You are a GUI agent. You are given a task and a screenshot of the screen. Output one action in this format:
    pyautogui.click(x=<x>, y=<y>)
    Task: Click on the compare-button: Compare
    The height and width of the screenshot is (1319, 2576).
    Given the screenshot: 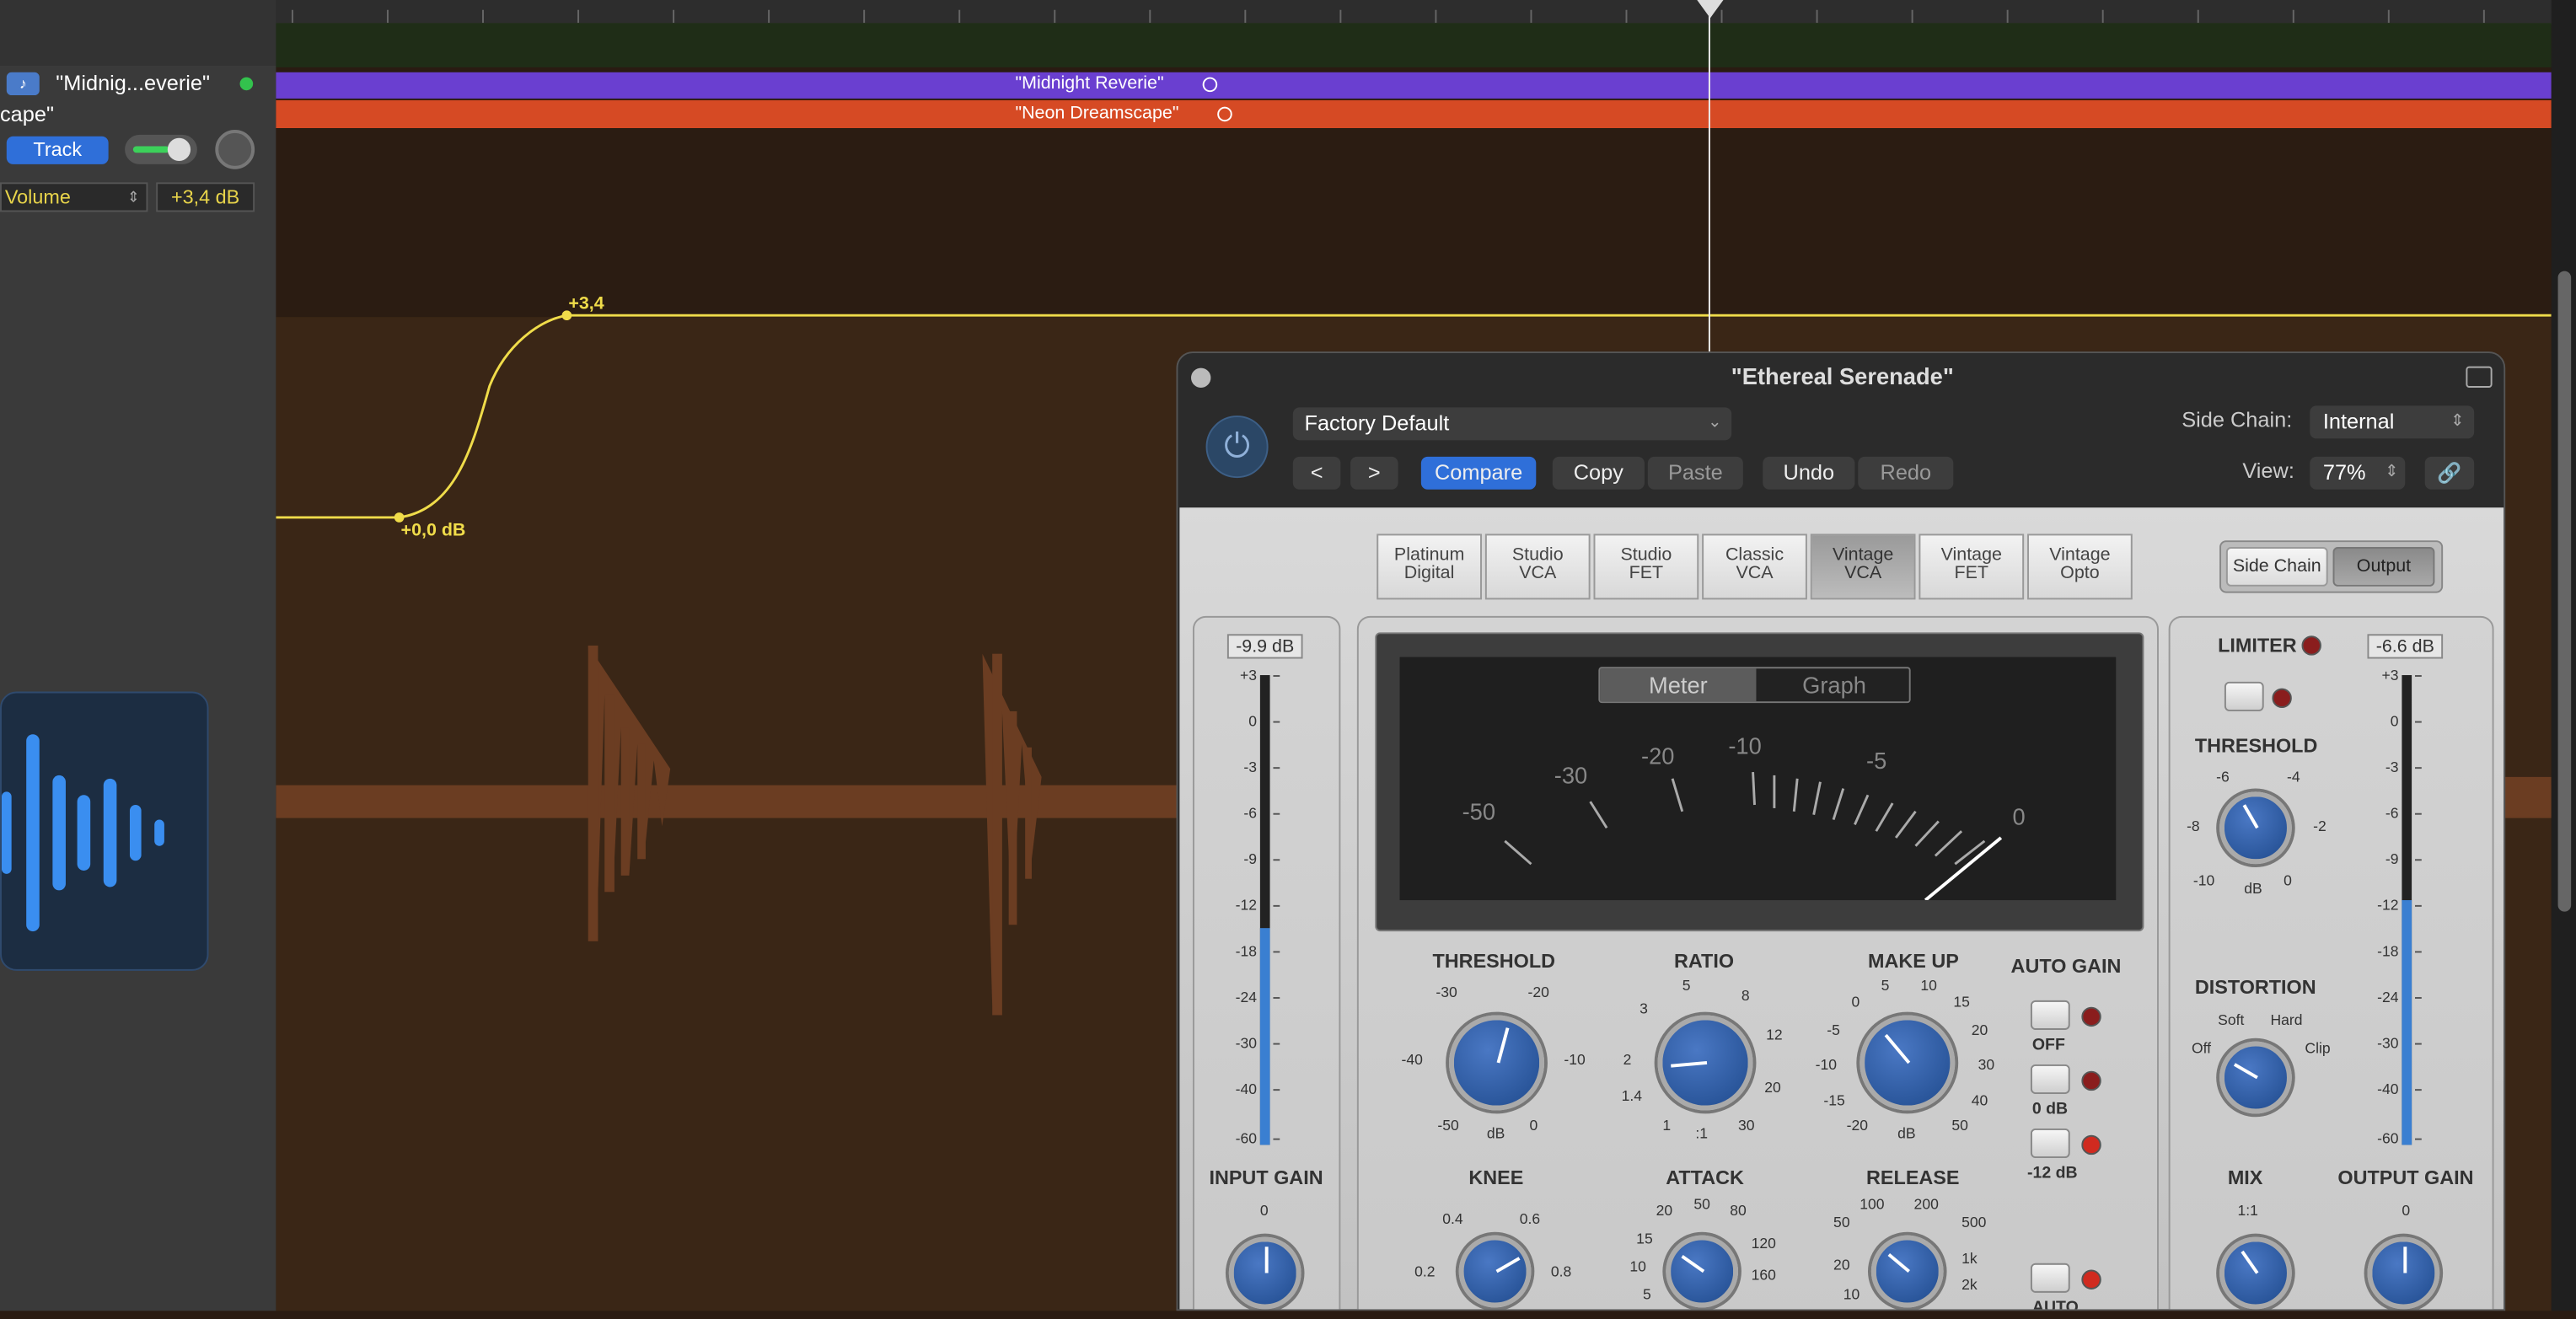 What is the action you would take?
    pyautogui.click(x=1478, y=473)
    